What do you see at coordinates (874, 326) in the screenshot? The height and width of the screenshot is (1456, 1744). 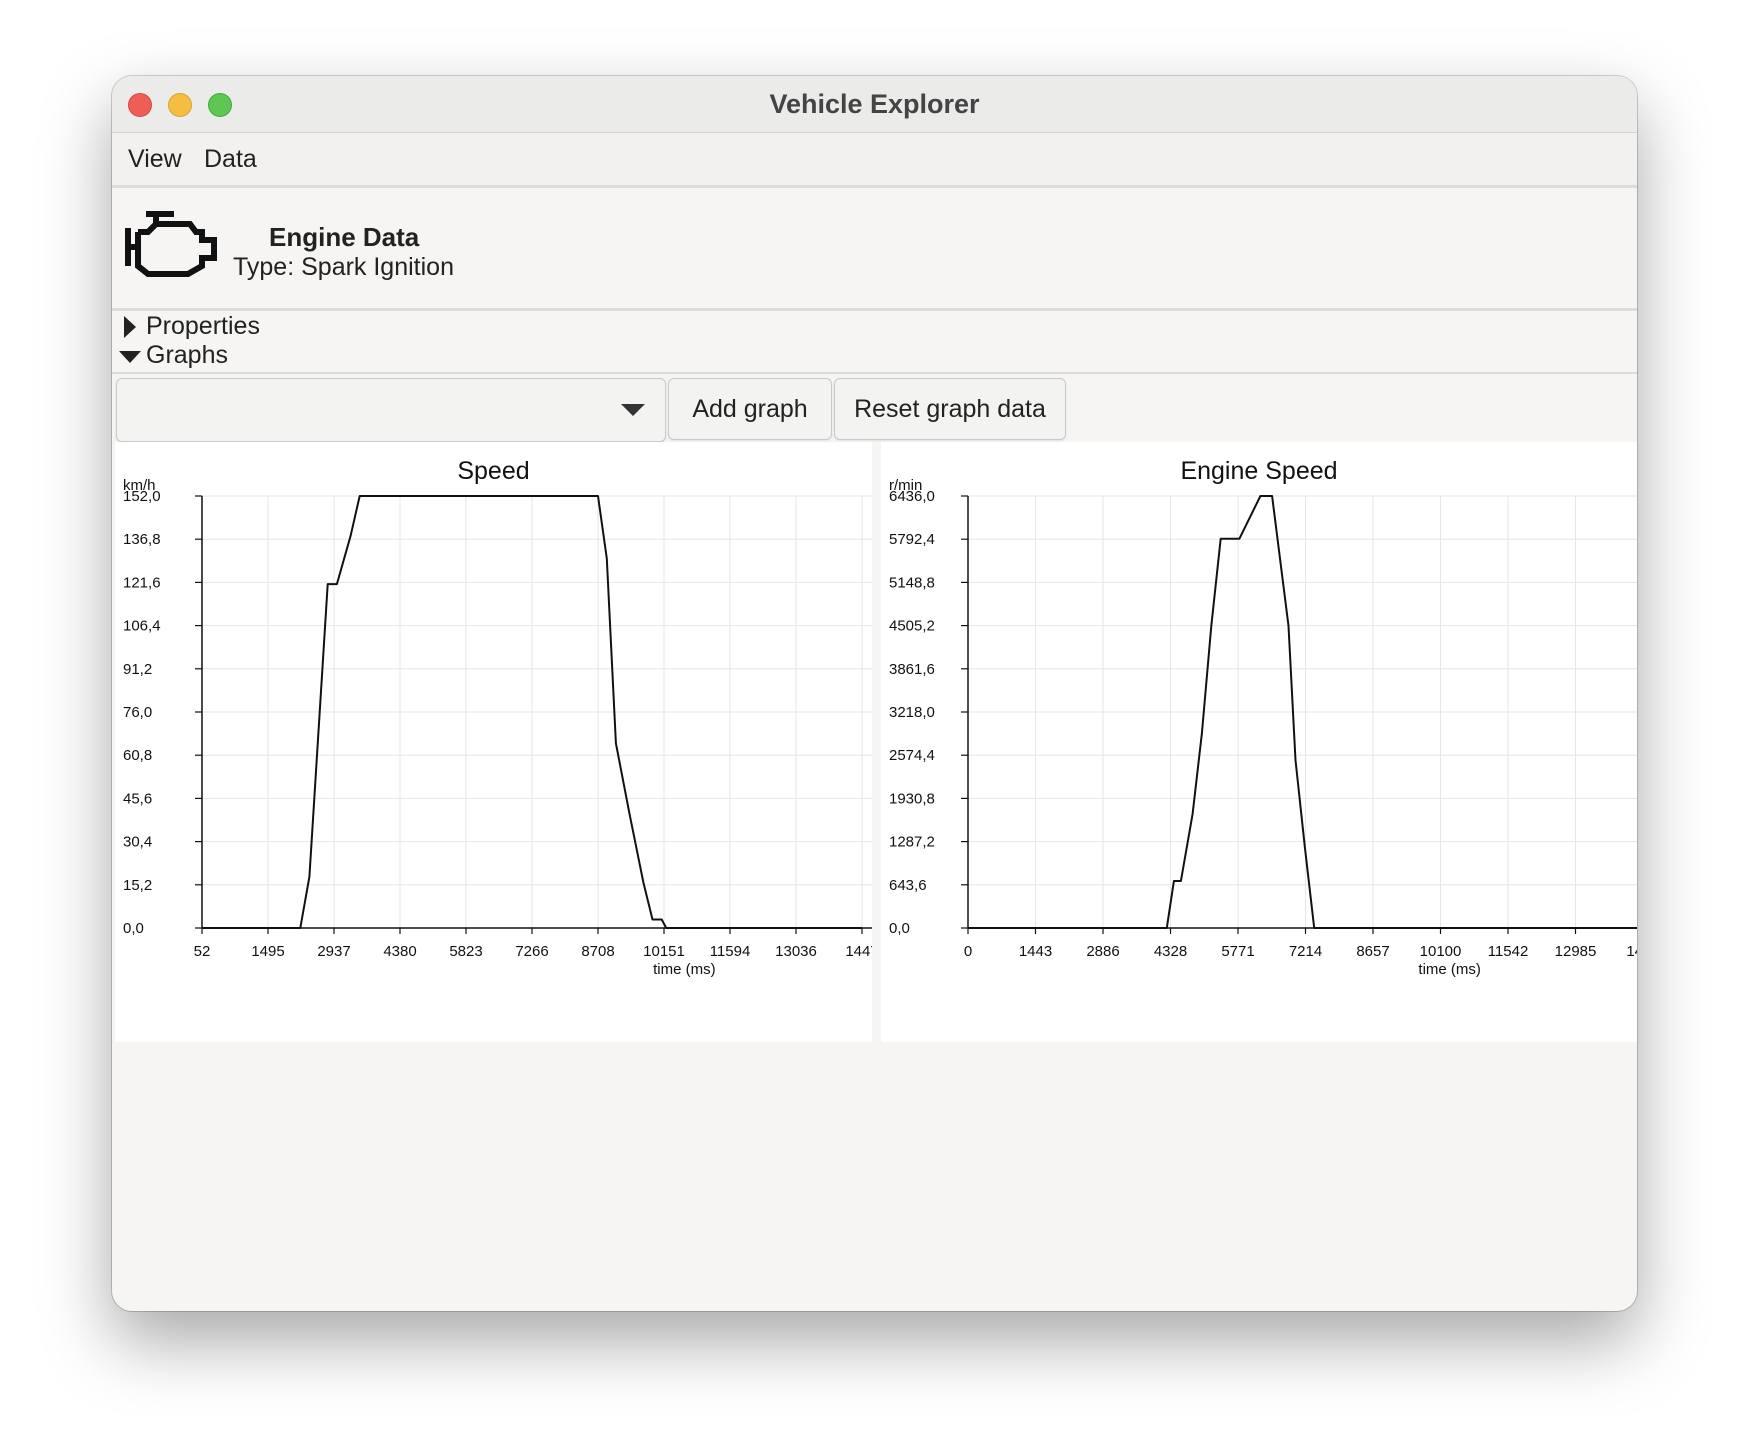 I see `properties-section-toggle: Properties` at bounding box center [874, 326].